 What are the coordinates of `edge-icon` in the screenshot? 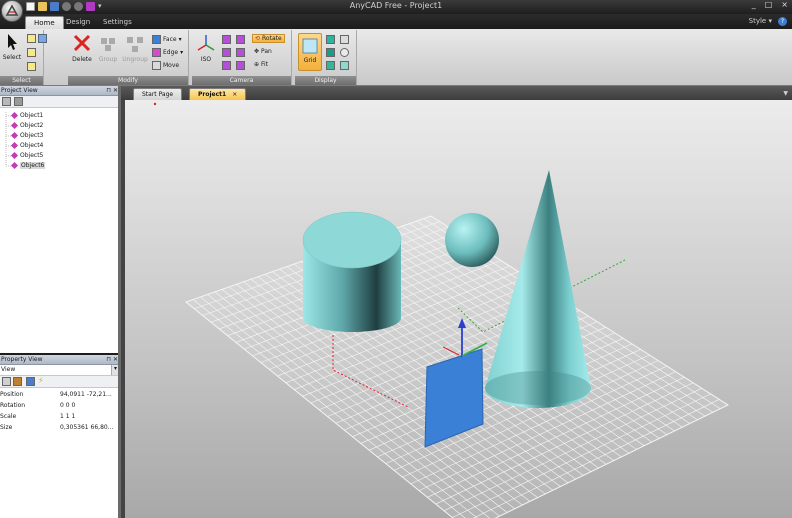 It's located at (156, 52).